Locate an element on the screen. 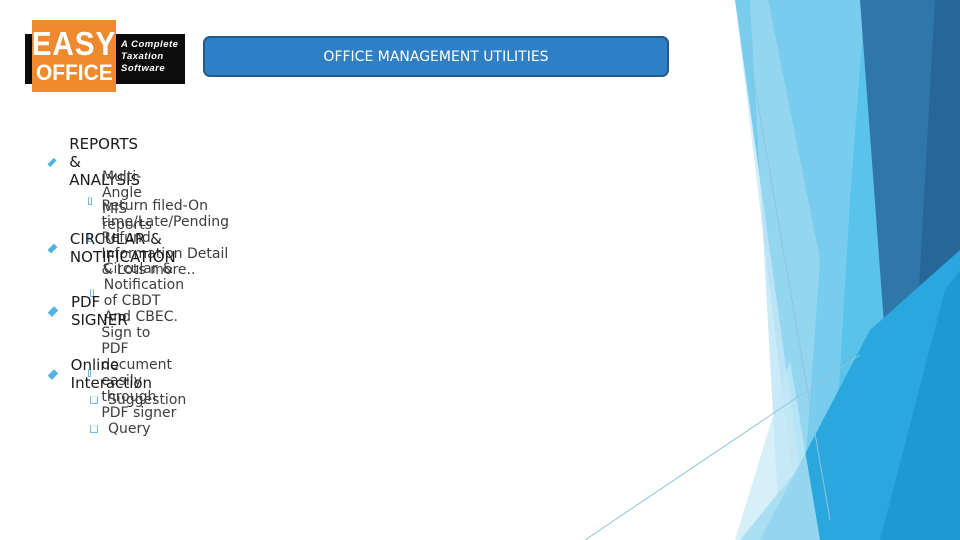 The height and width of the screenshot is (540, 960). page-title: OFFICE MANAGEMENT UTILITIES is located at coordinates (436, 56).